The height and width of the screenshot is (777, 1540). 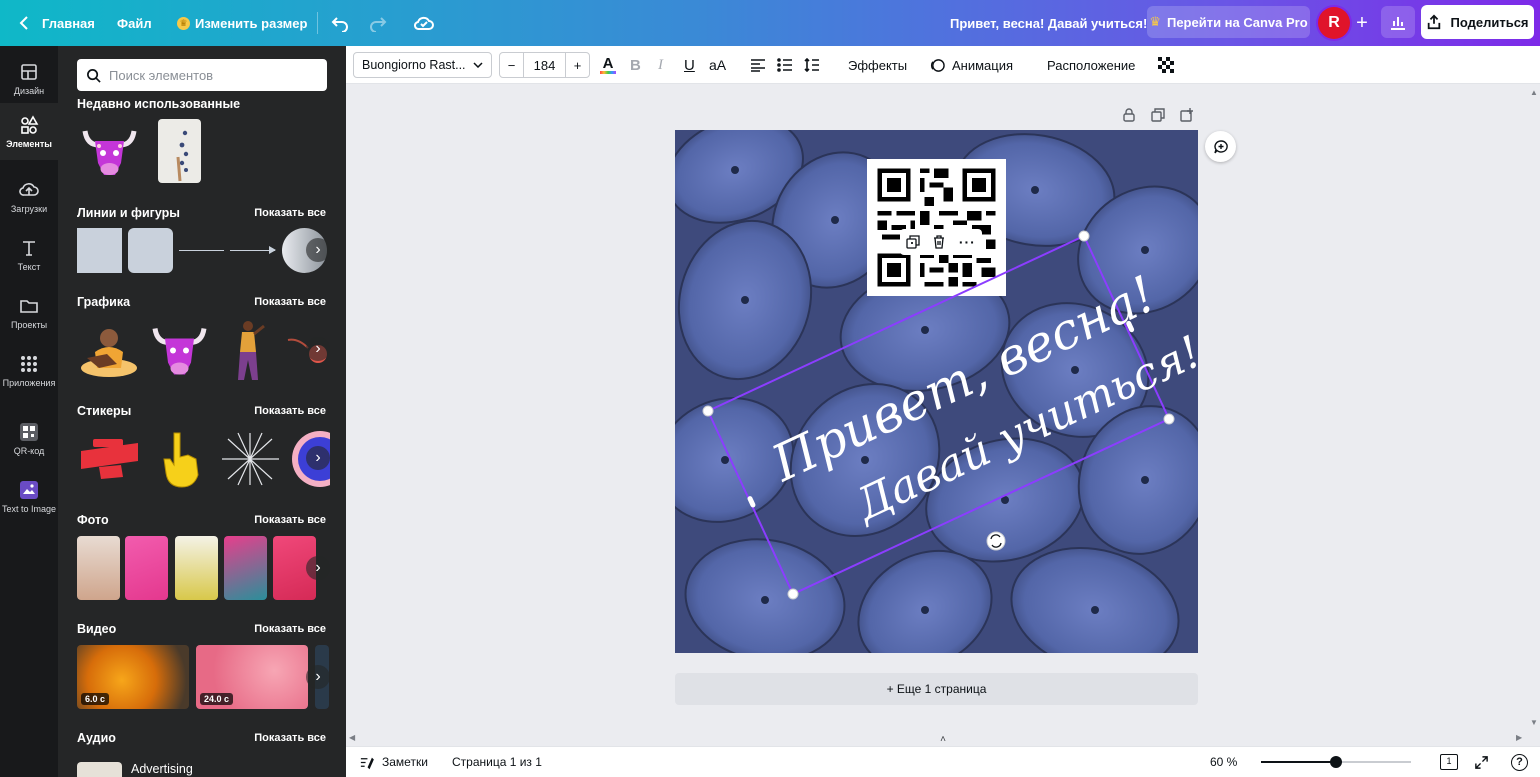 What do you see at coordinates (99, 250) in the screenshot?
I see `square-shape` at bounding box center [99, 250].